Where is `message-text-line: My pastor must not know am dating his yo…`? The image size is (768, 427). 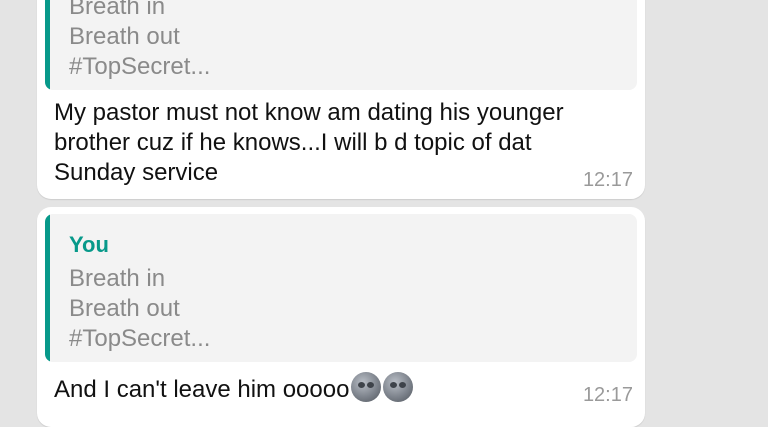
message-text-line: My pastor must not know am dating his yo… is located at coordinates (309, 112).